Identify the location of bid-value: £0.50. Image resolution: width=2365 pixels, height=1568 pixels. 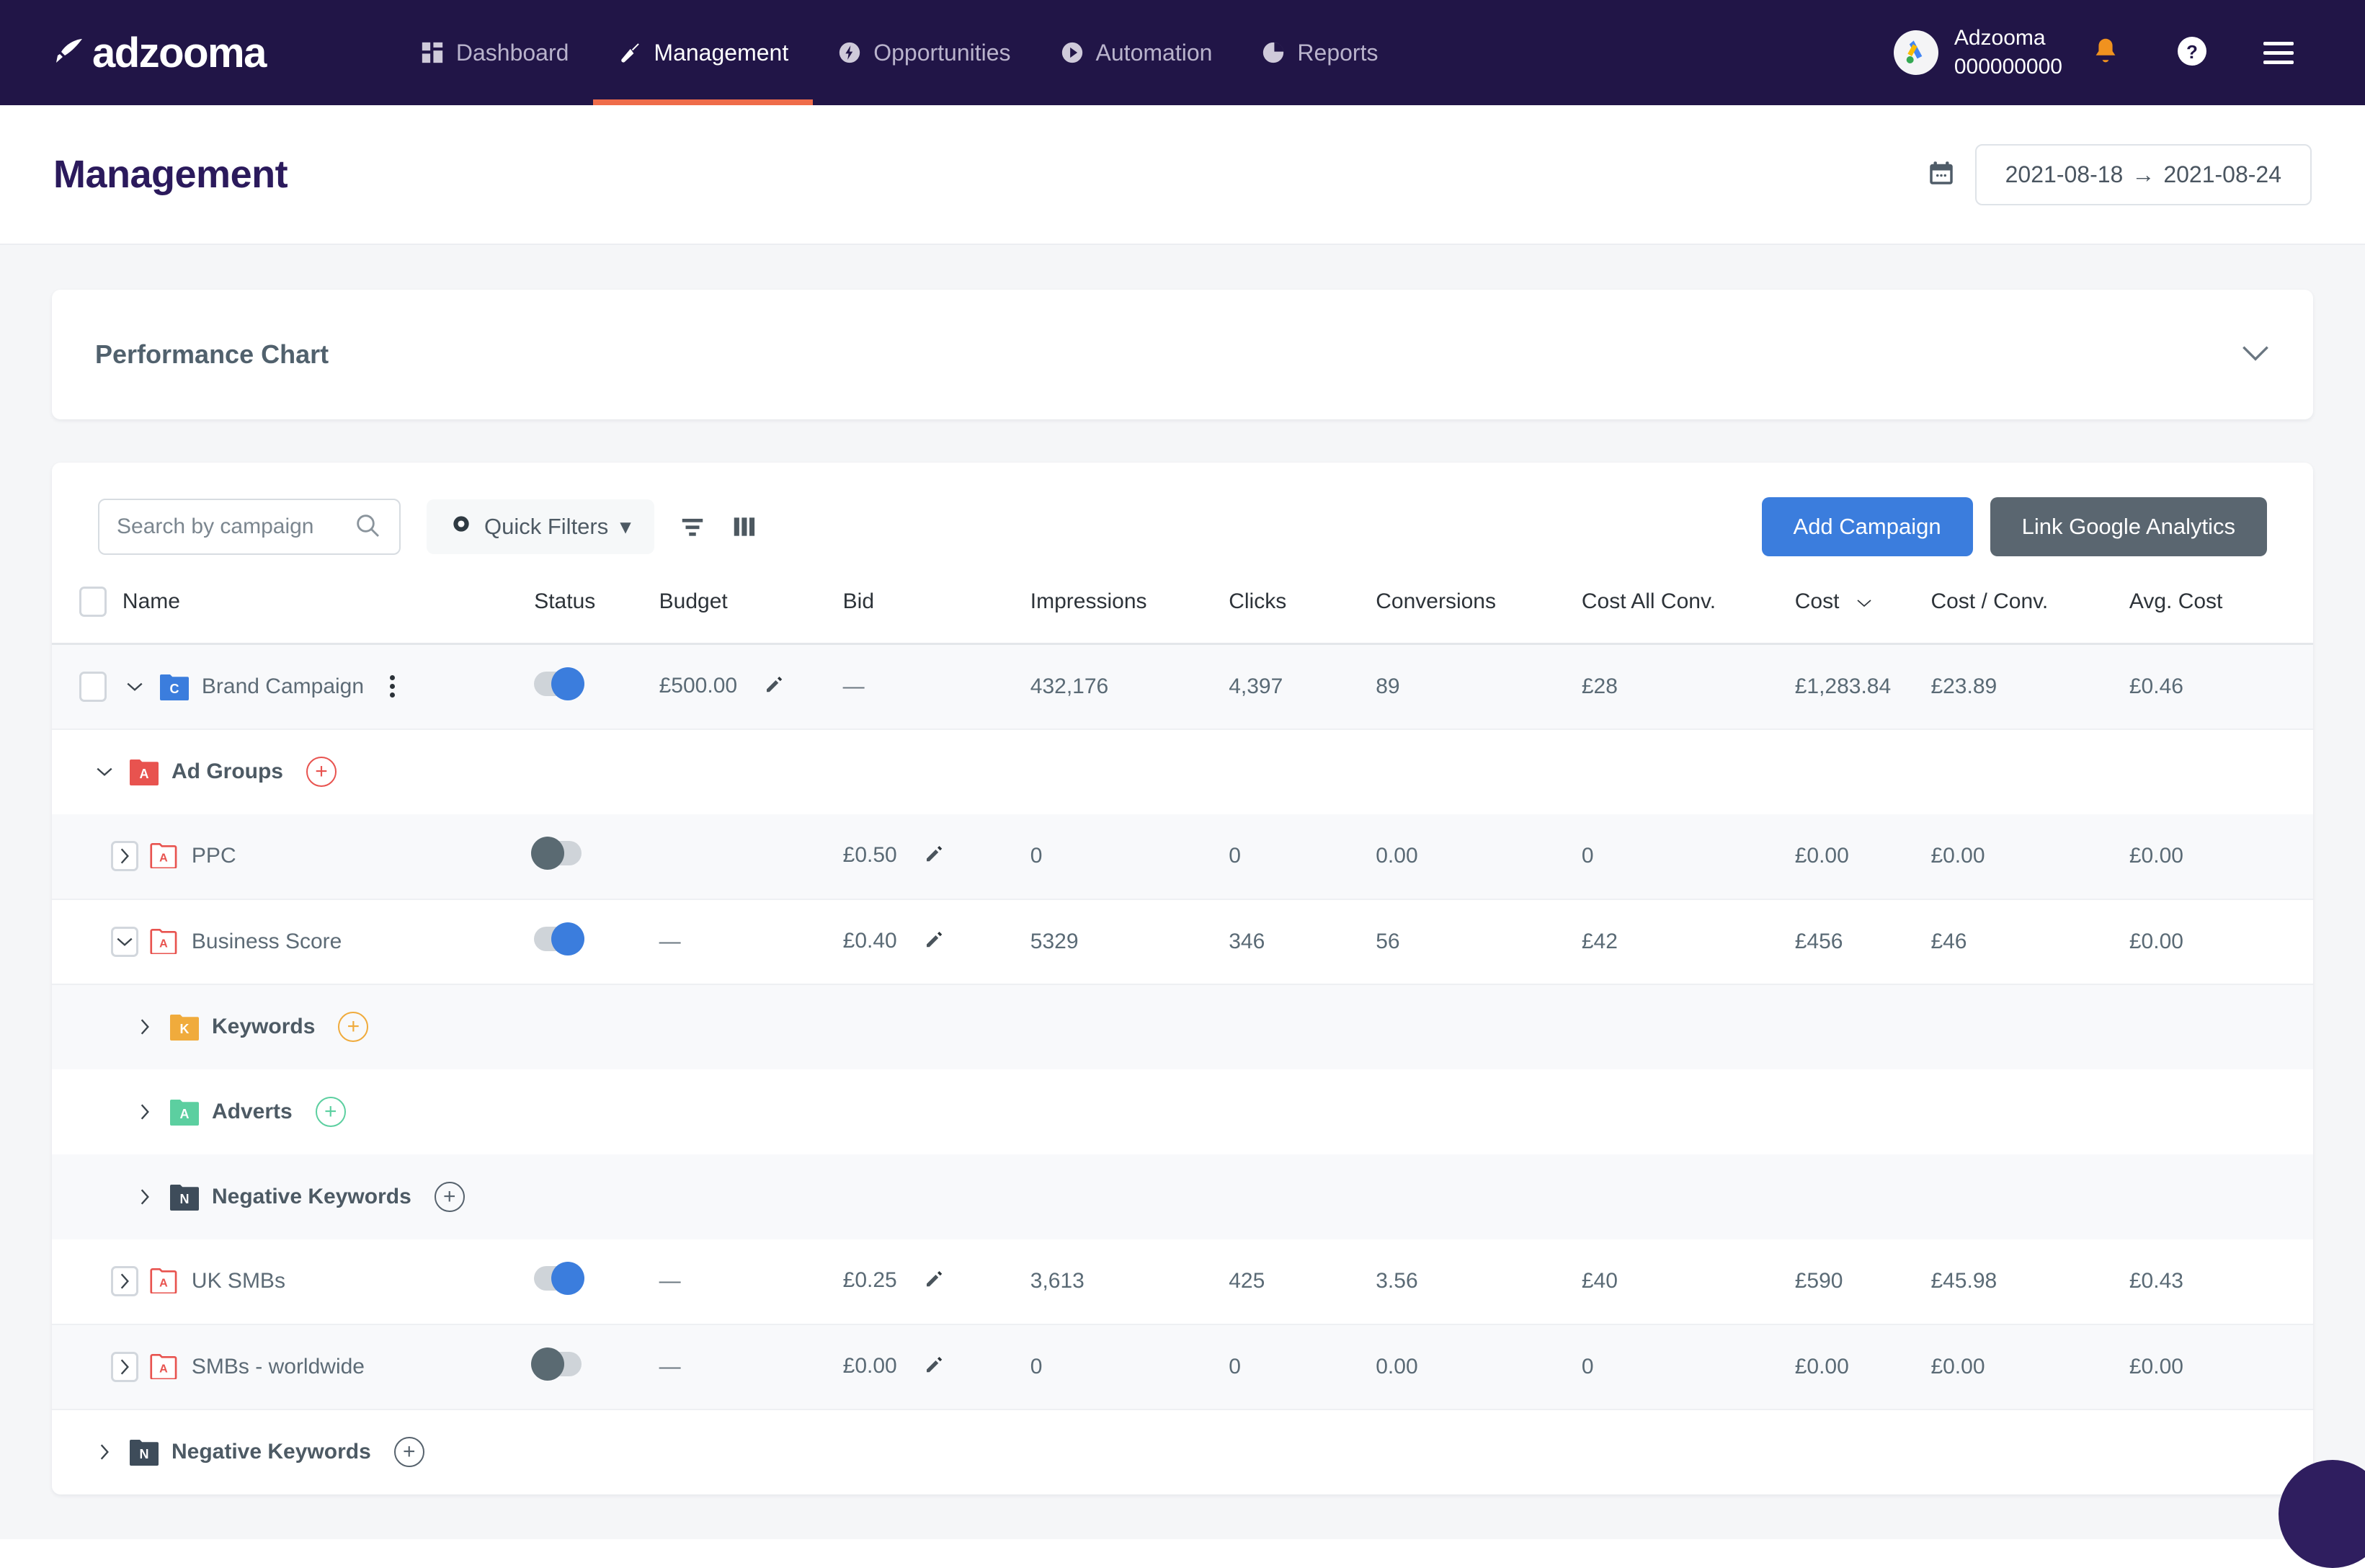
(870, 855).